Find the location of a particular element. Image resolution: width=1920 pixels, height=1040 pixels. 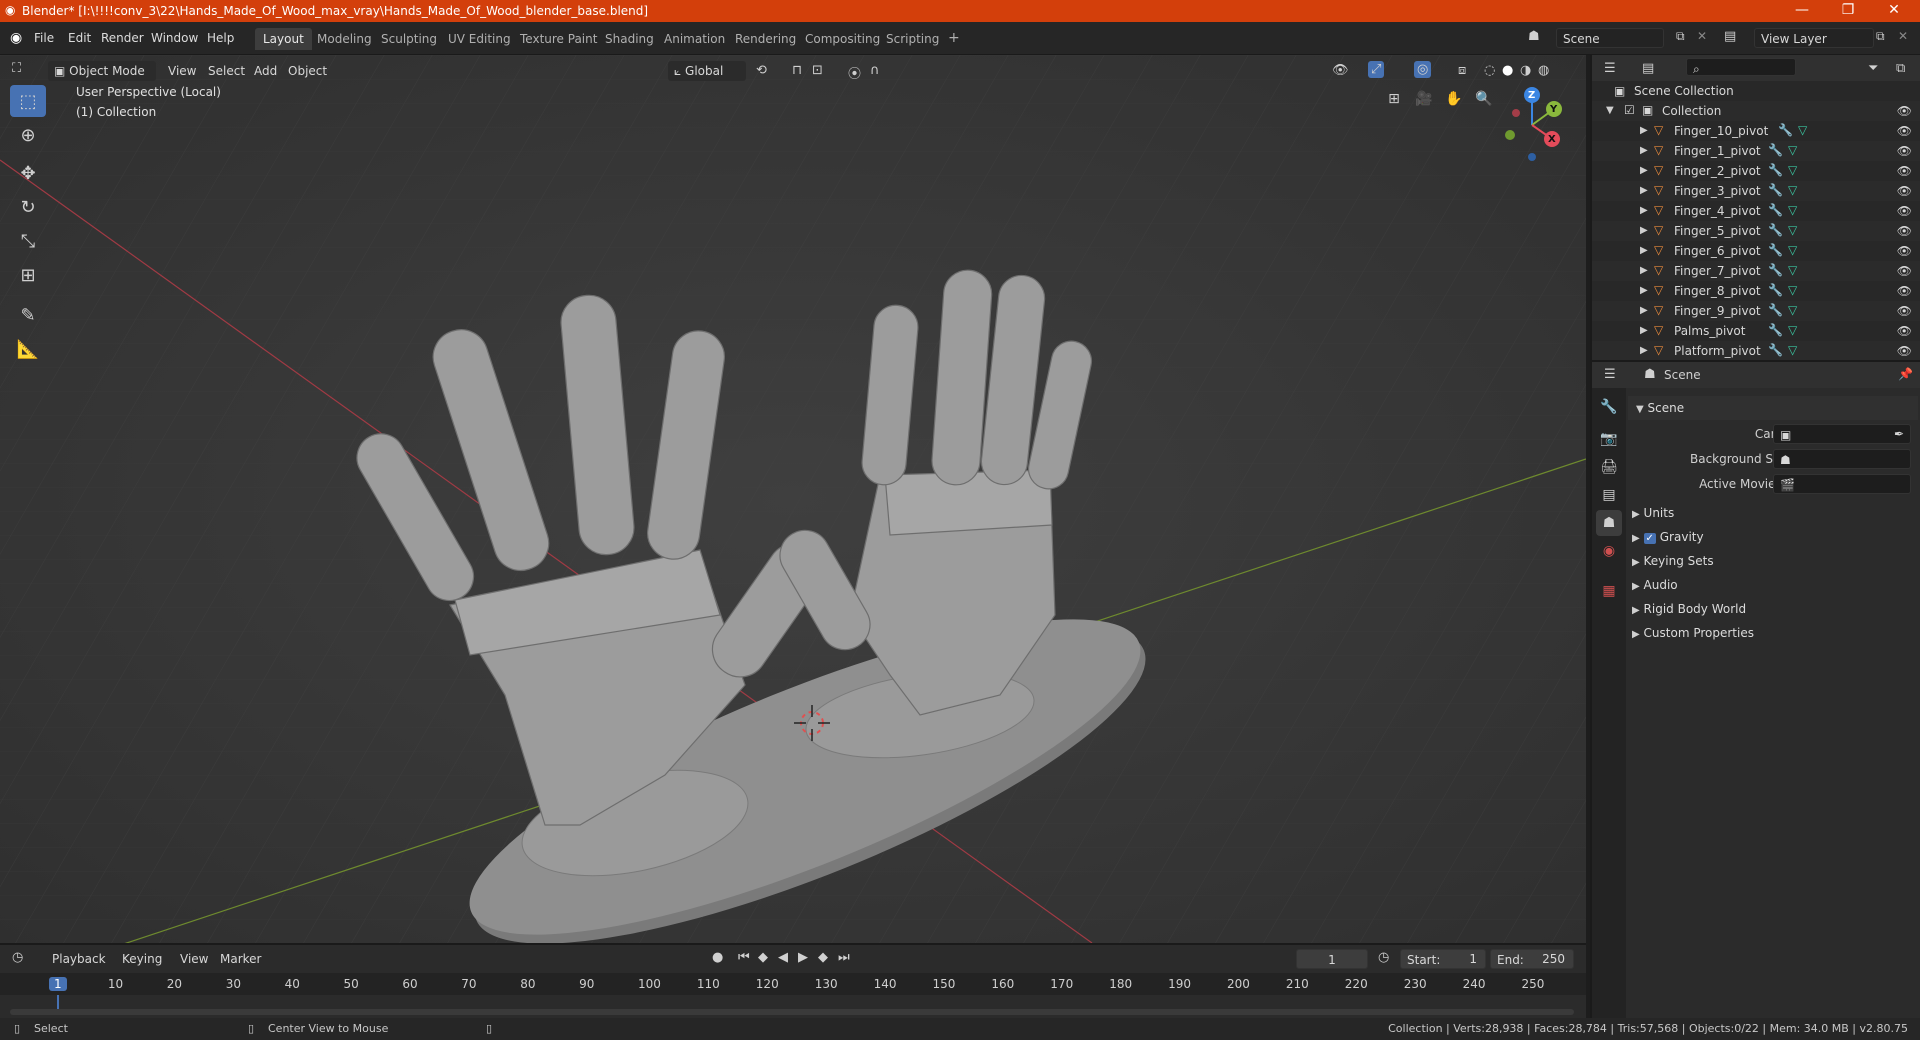

material-shading-icon: ◑ is located at coordinates (1525, 70).